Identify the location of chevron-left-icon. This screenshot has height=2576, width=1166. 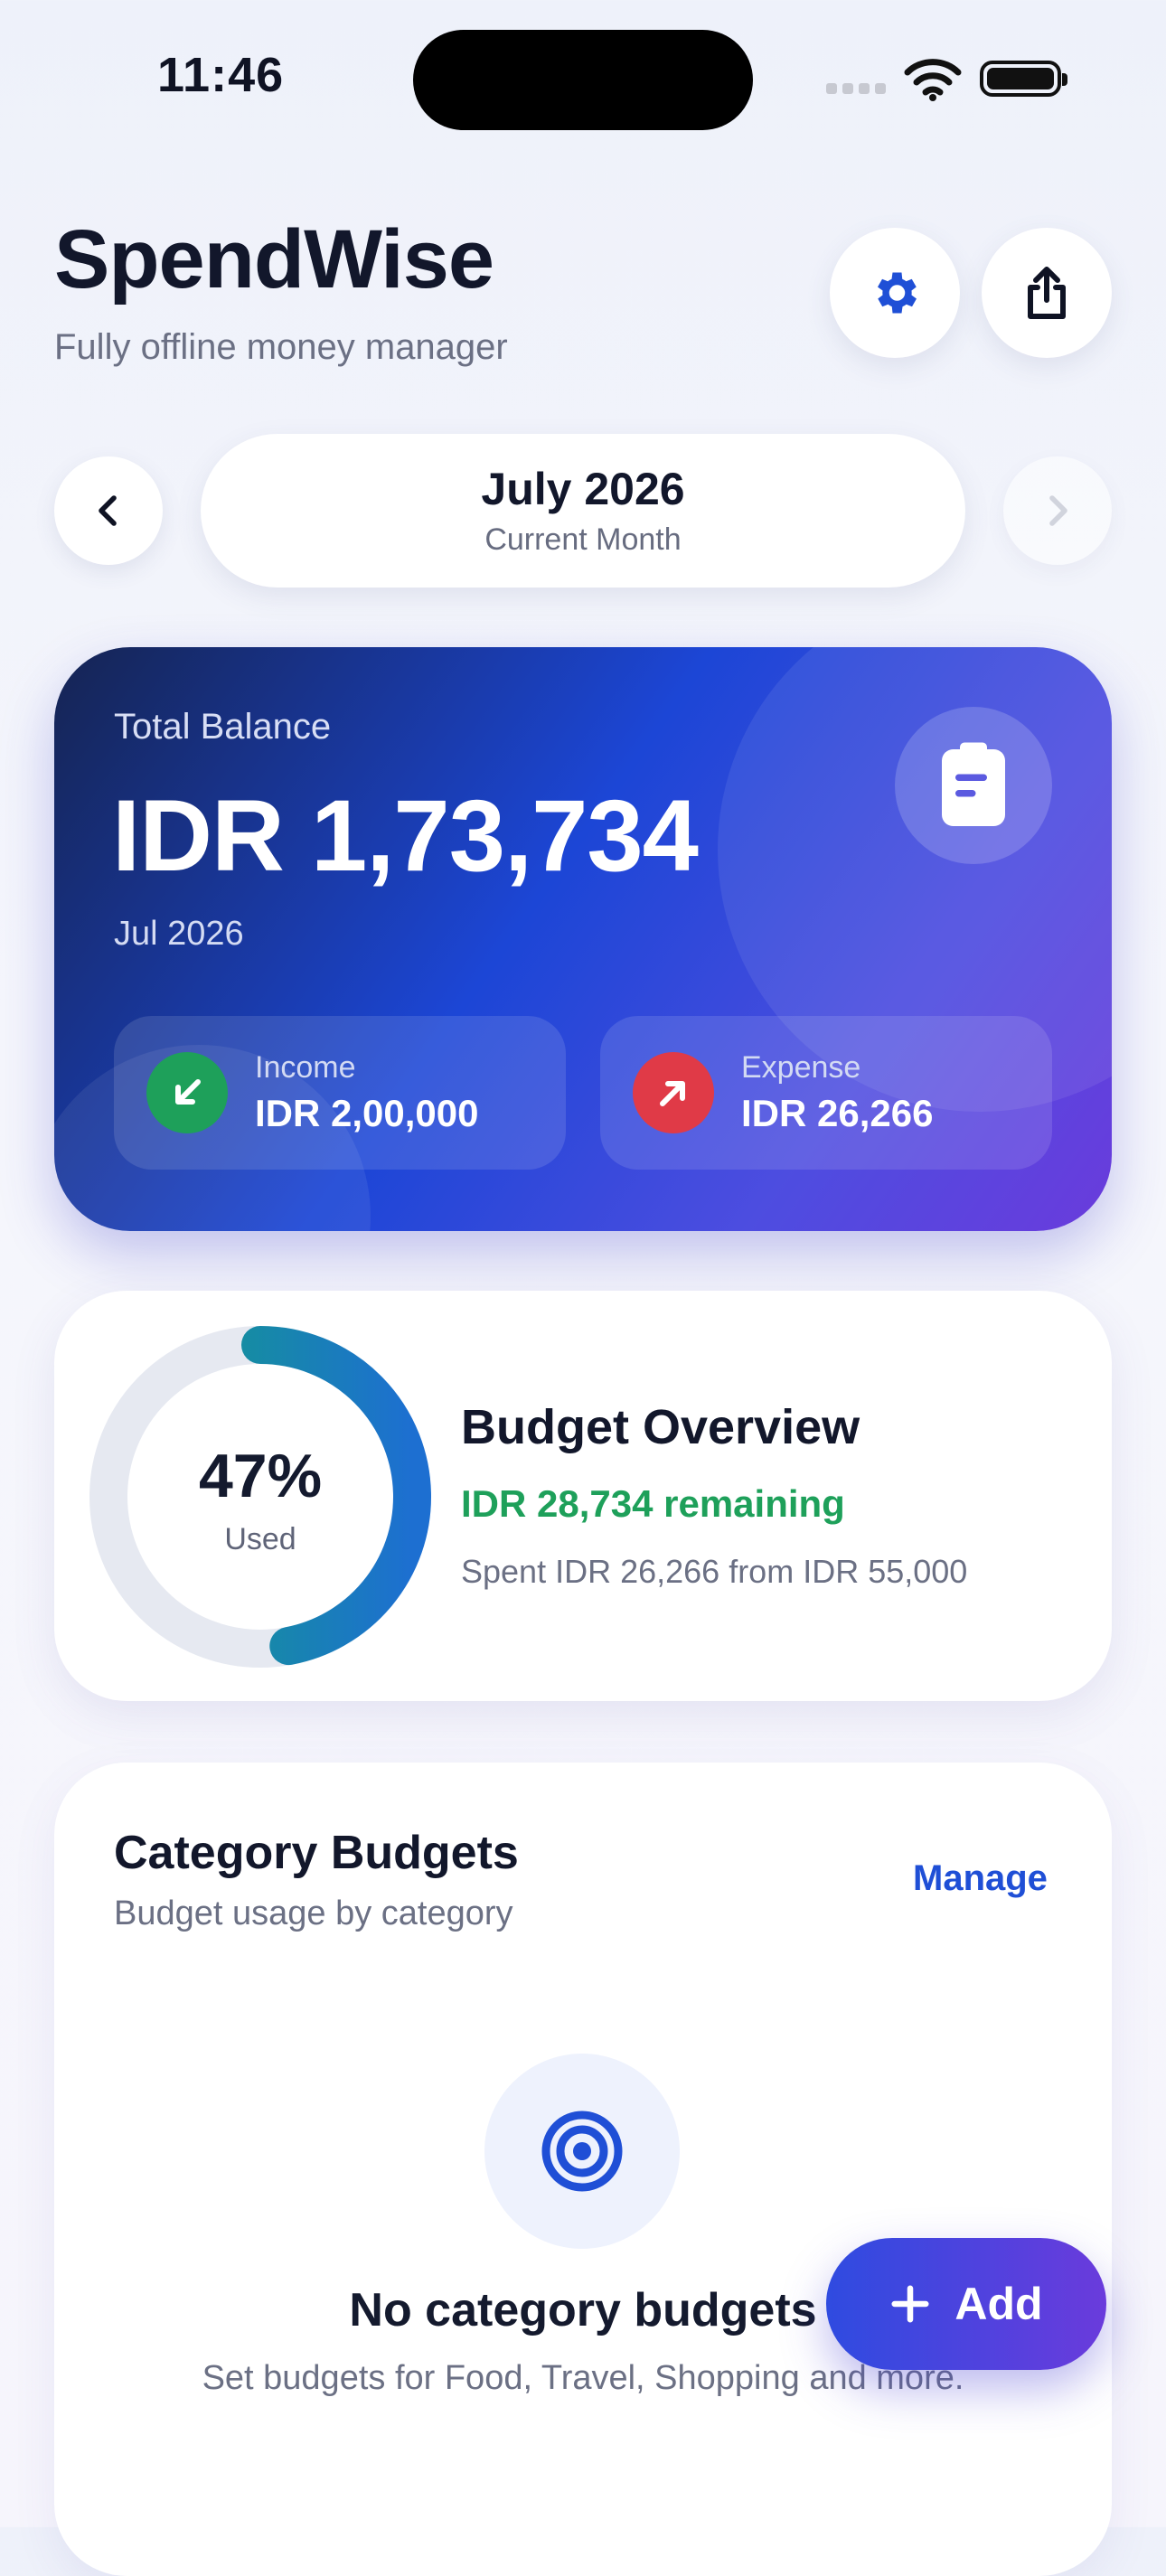
(108, 511).